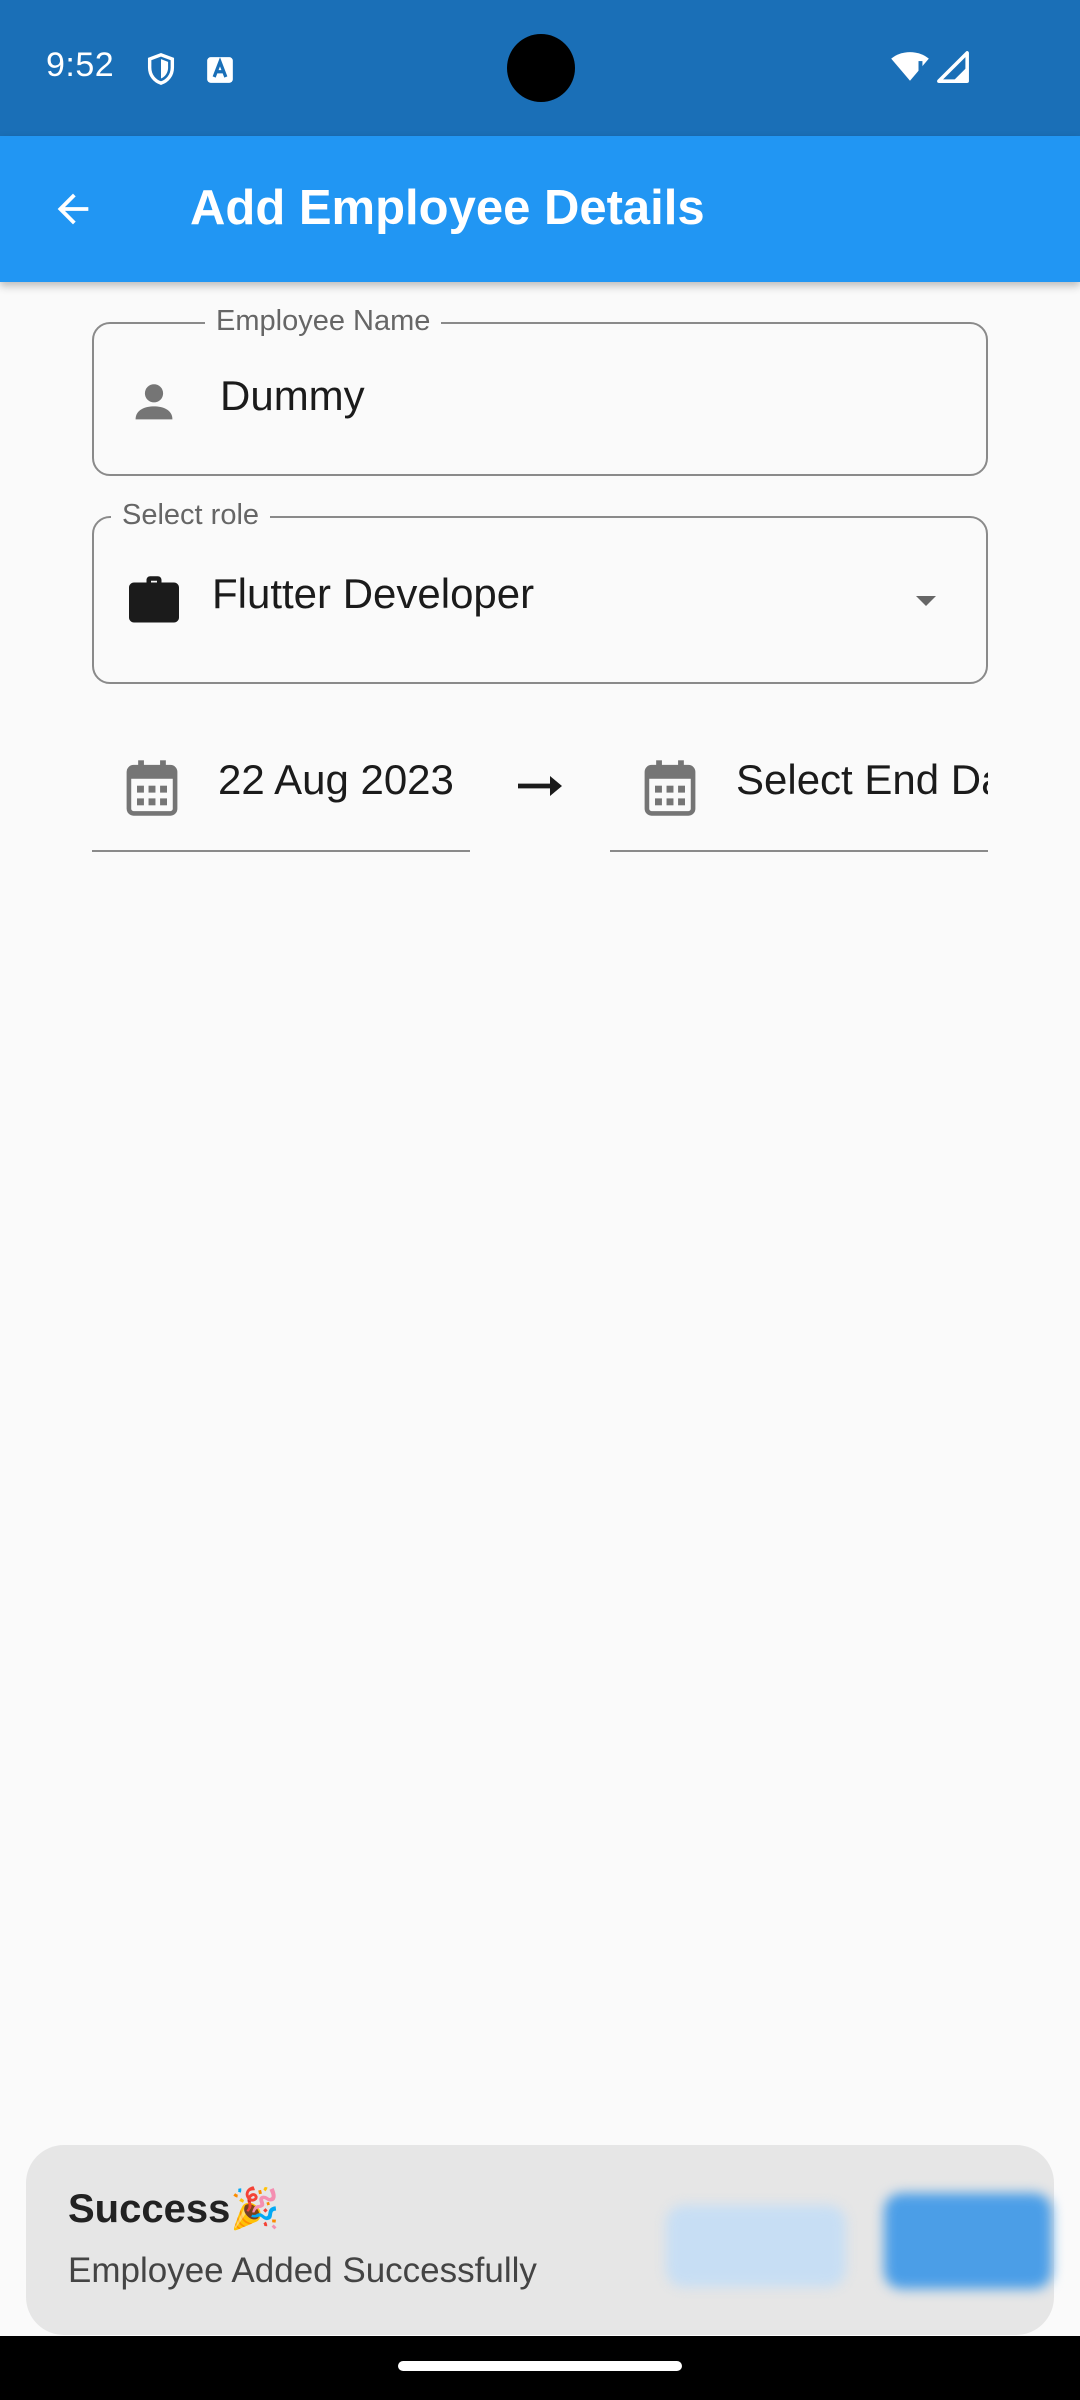  I want to click on status-time: 9:52, so click(80, 65).